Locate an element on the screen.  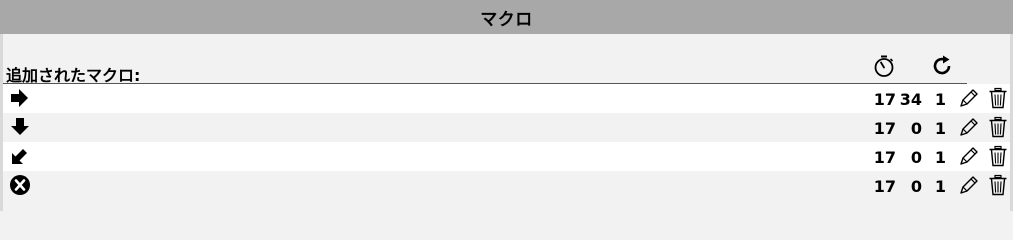
macro-value-b: 34 is located at coordinates (910, 99).